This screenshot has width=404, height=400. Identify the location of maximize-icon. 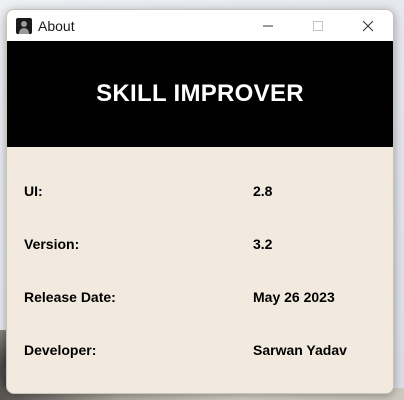
(318, 25).